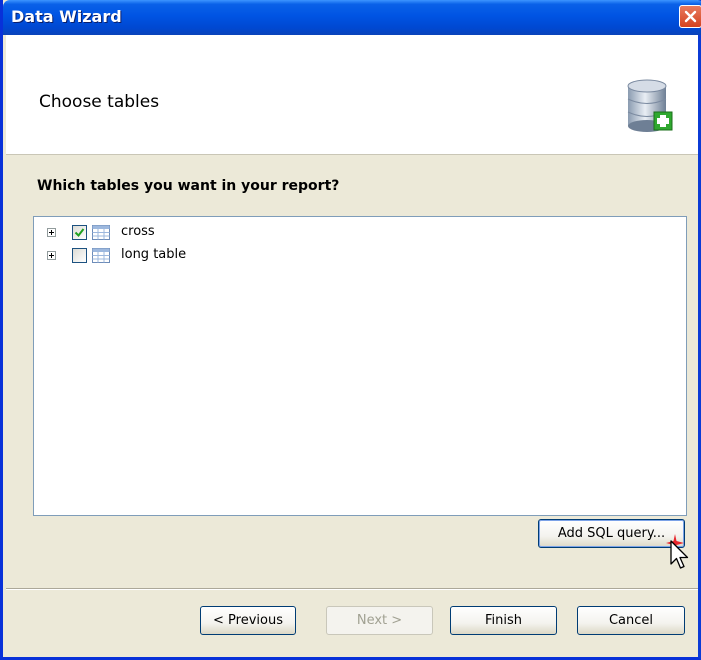 This screenshot has height=660, width=701. Describe the element at coordinates (248, 620) in the screenshot. I see `previous-button: < Previous` at that location.